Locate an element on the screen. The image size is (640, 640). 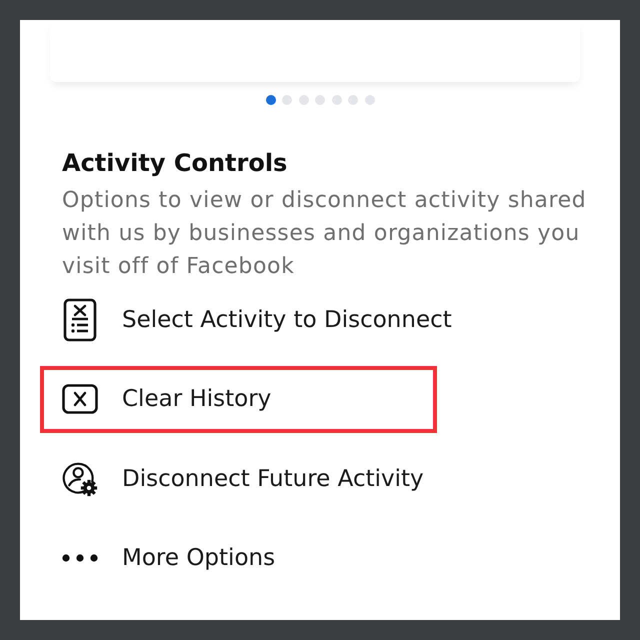
clear-icon is located at coordinates (80, 399).